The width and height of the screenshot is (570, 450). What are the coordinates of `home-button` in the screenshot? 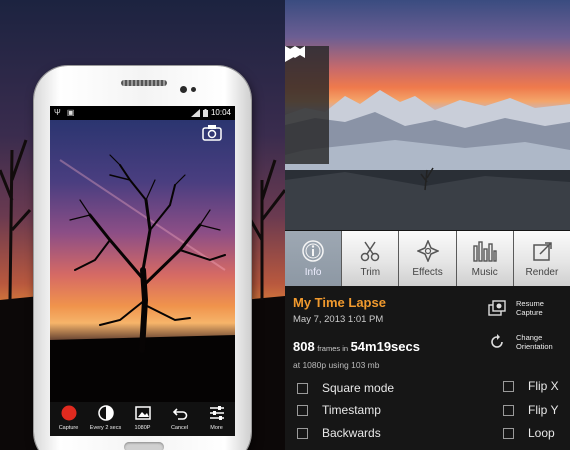 It's located at (144, 446).